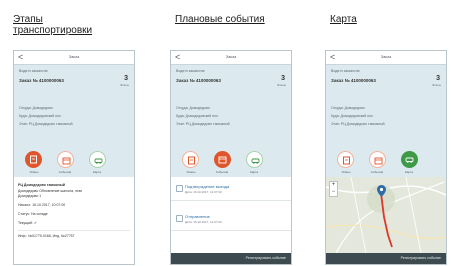 The width and height of the screenshot is (451, 266). Describe the element at coordinates (220, 19) in the screenshot. I see `heading-events: Плановые события` at that location.